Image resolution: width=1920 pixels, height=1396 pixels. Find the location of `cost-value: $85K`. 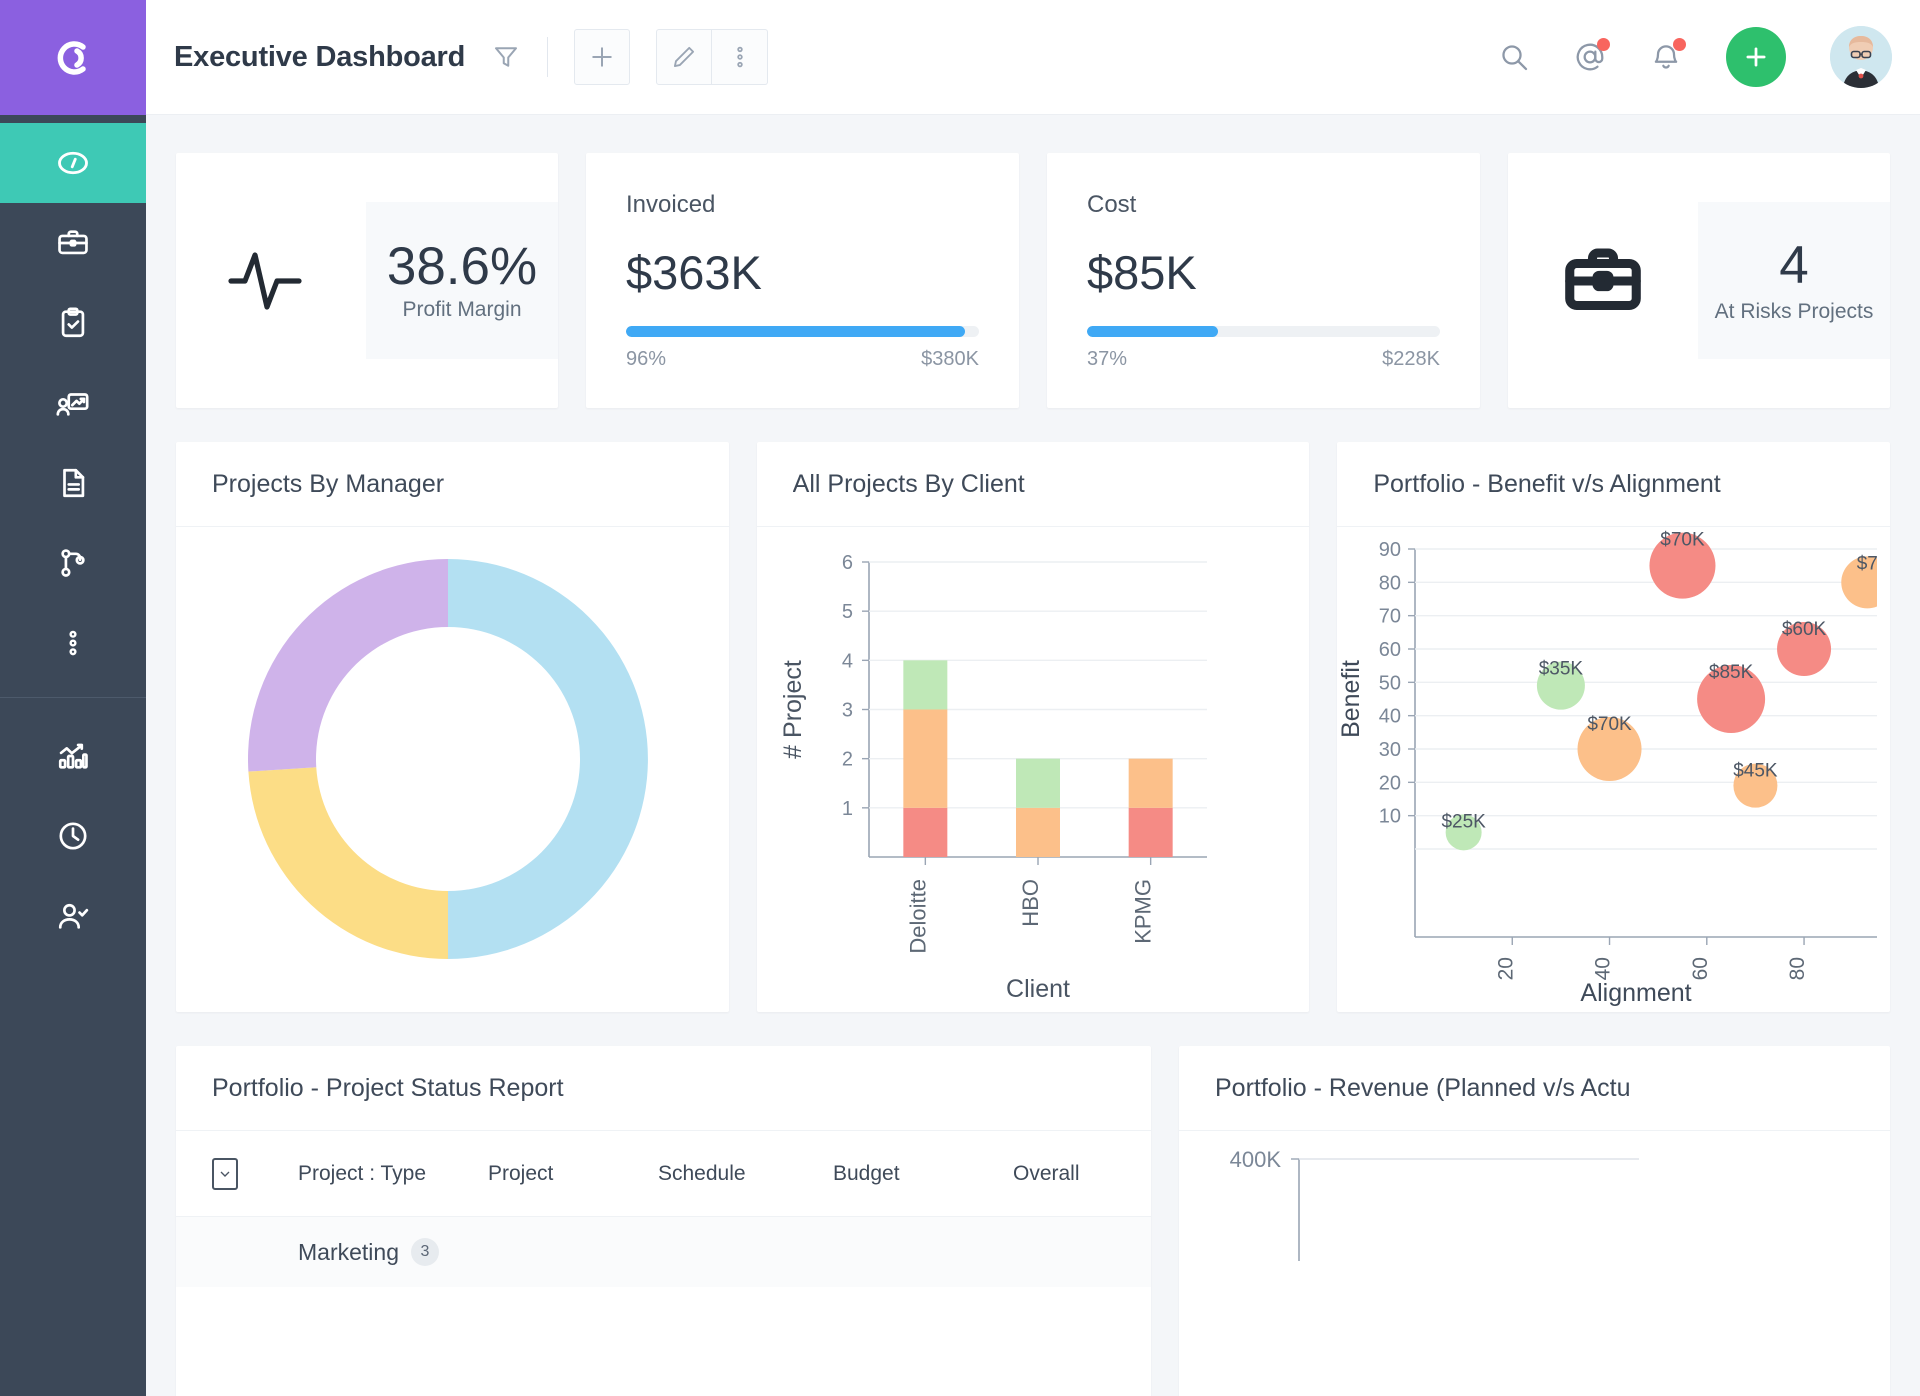

cost-value: $85K is located at coordinates (1142, 272).